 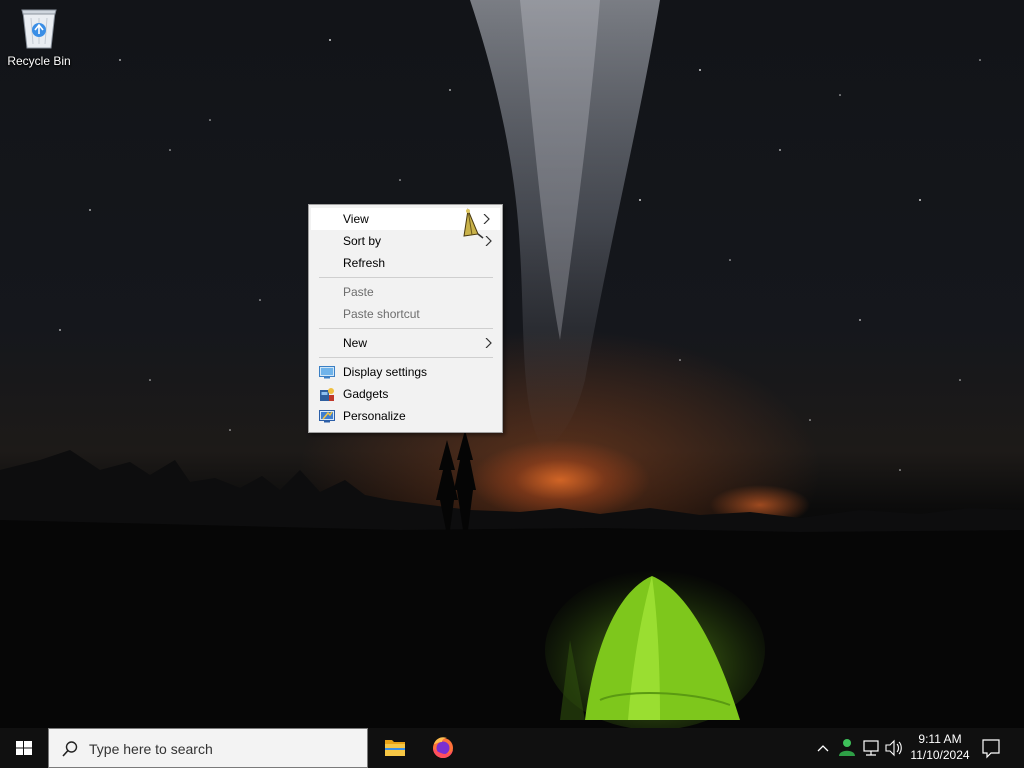 What do you see at coordinates (362, 241) in the screenshot?
I see `menu-item-label: Sort by` at bounding box center [362, 241].